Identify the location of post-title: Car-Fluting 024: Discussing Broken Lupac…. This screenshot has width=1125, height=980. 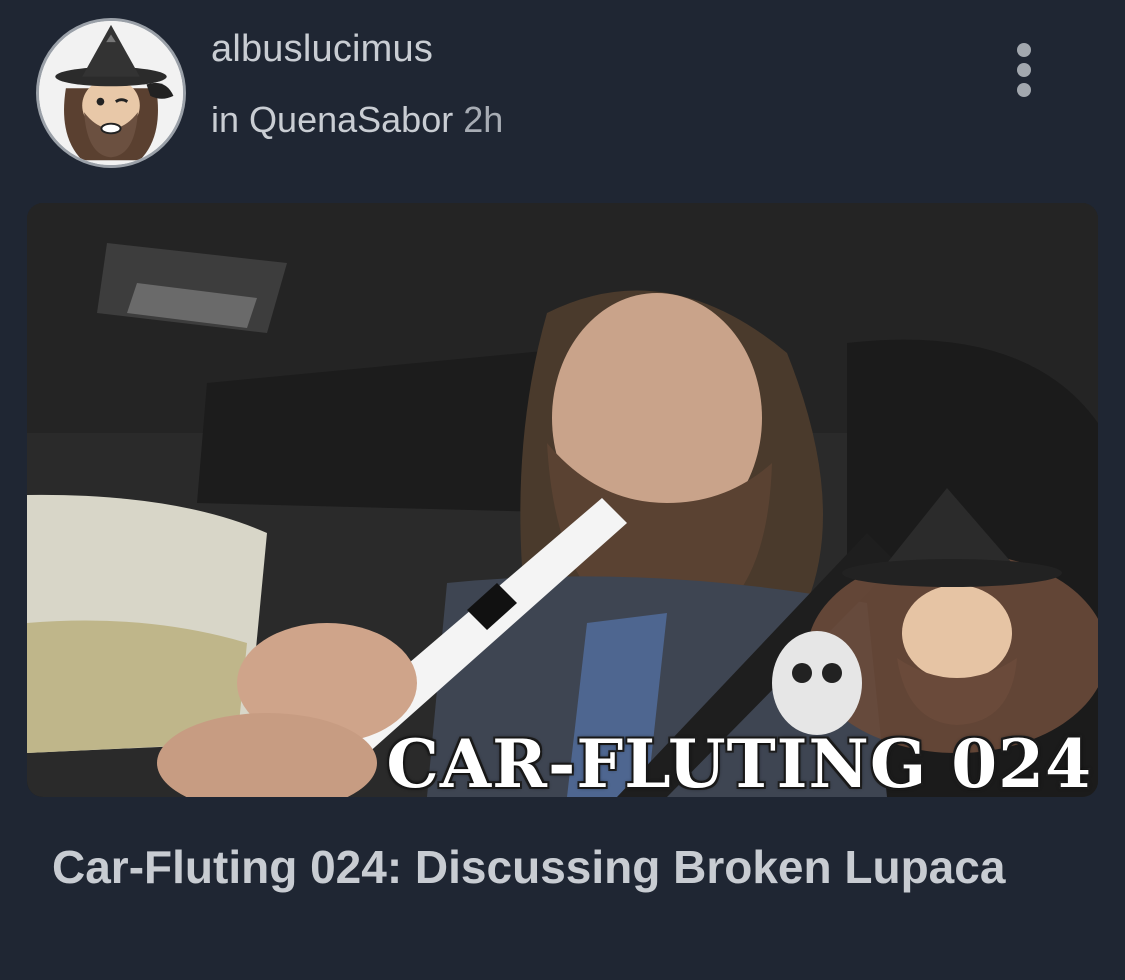
(552, 867).